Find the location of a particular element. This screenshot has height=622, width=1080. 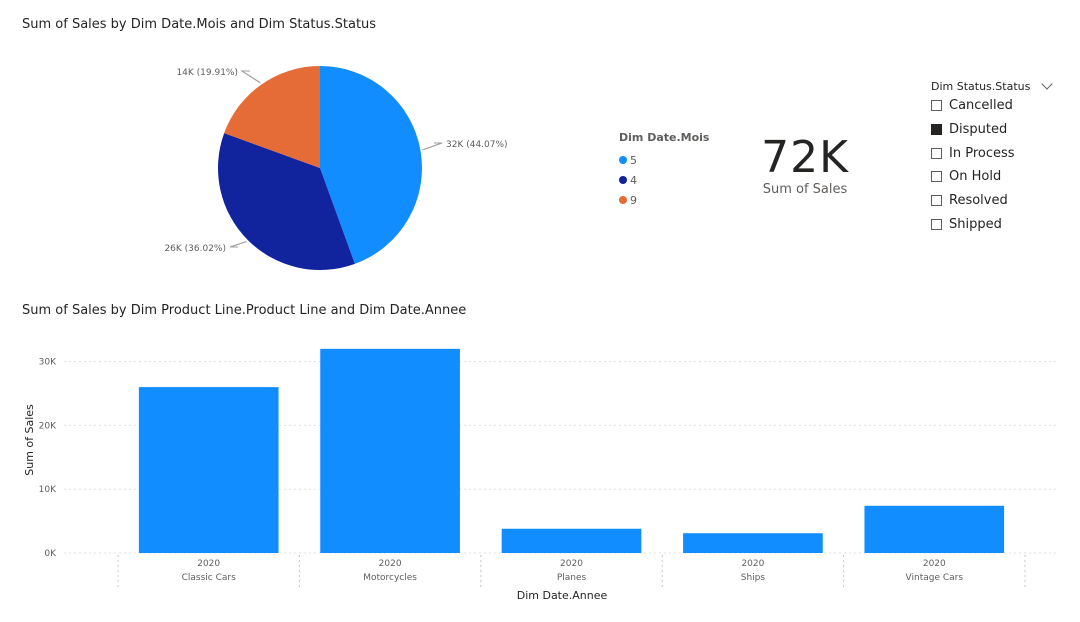

slicer-item-label: Resolved is located at coordinates (978, 201).